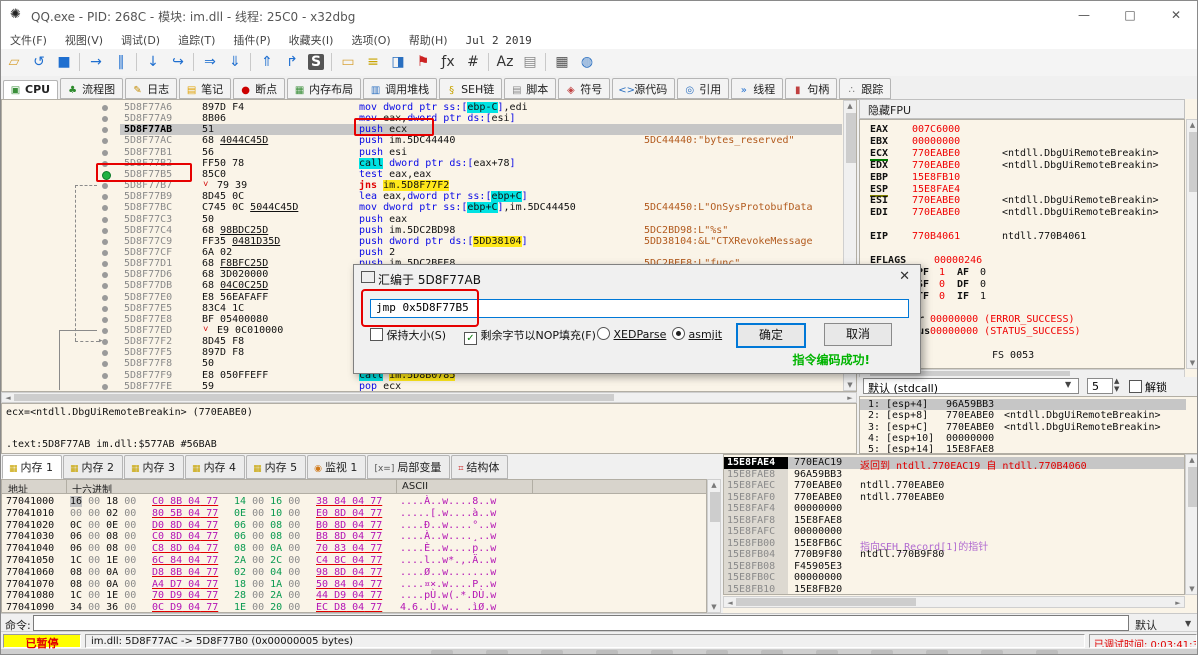 Image resolution: width=1198 pixels, height=655 pixels. I want to click on regs-vscrollbar: ▲ ▼, so click(1191, 244).